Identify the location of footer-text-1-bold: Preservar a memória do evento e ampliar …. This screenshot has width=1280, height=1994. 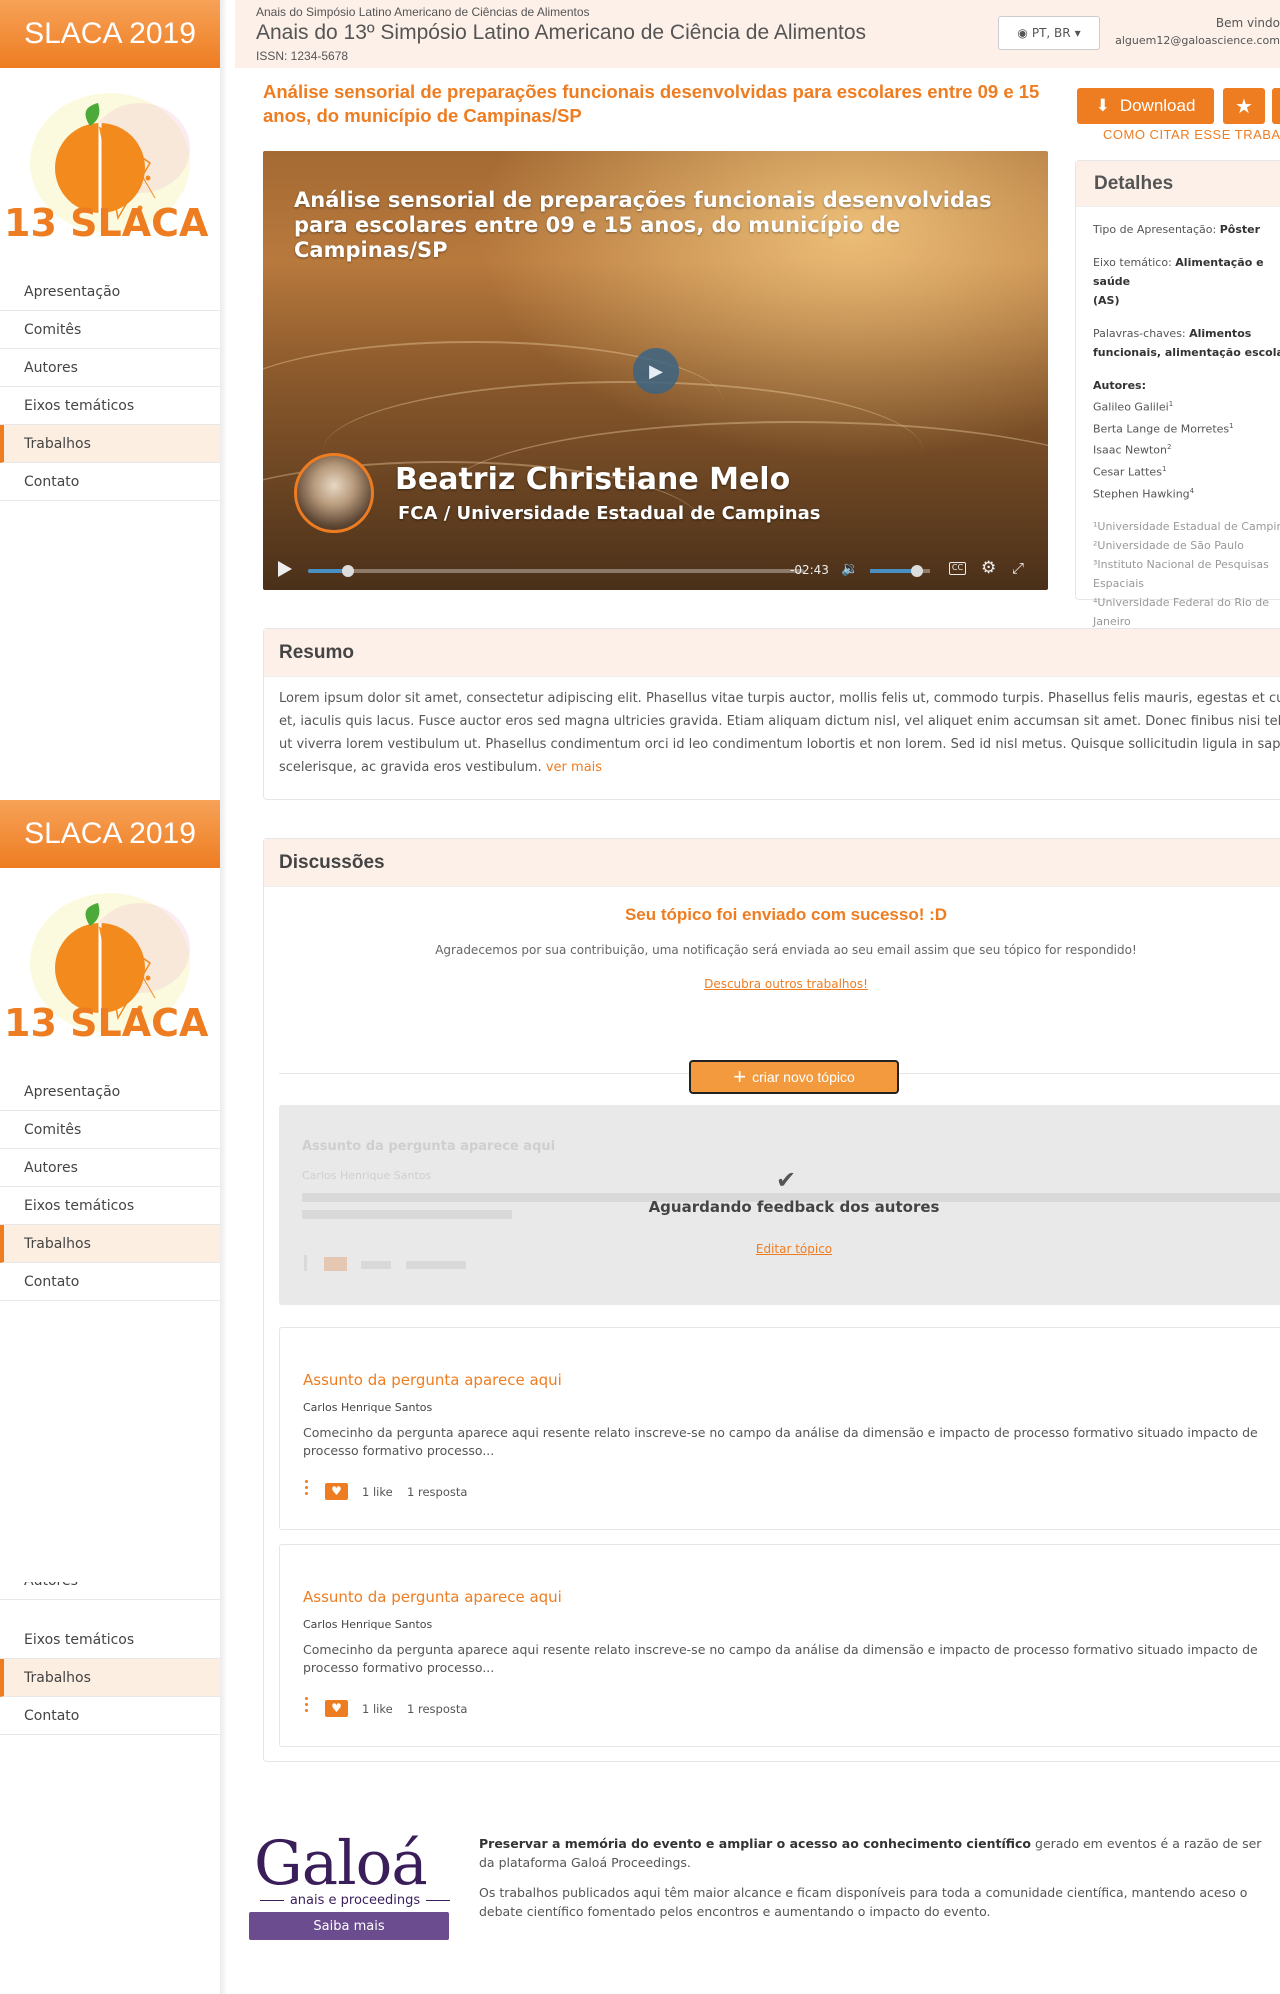
(755, 1843).